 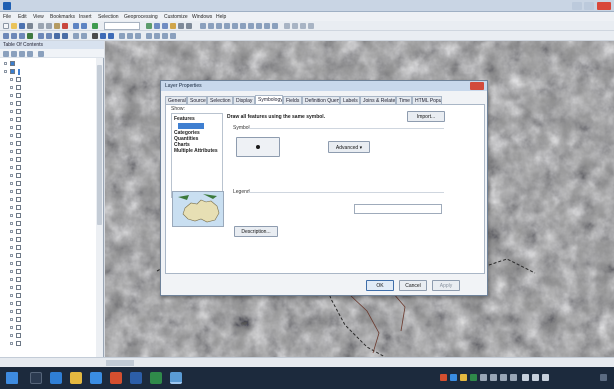 I want to click on list-by-visibility-icon, so click(x=22, y=54).